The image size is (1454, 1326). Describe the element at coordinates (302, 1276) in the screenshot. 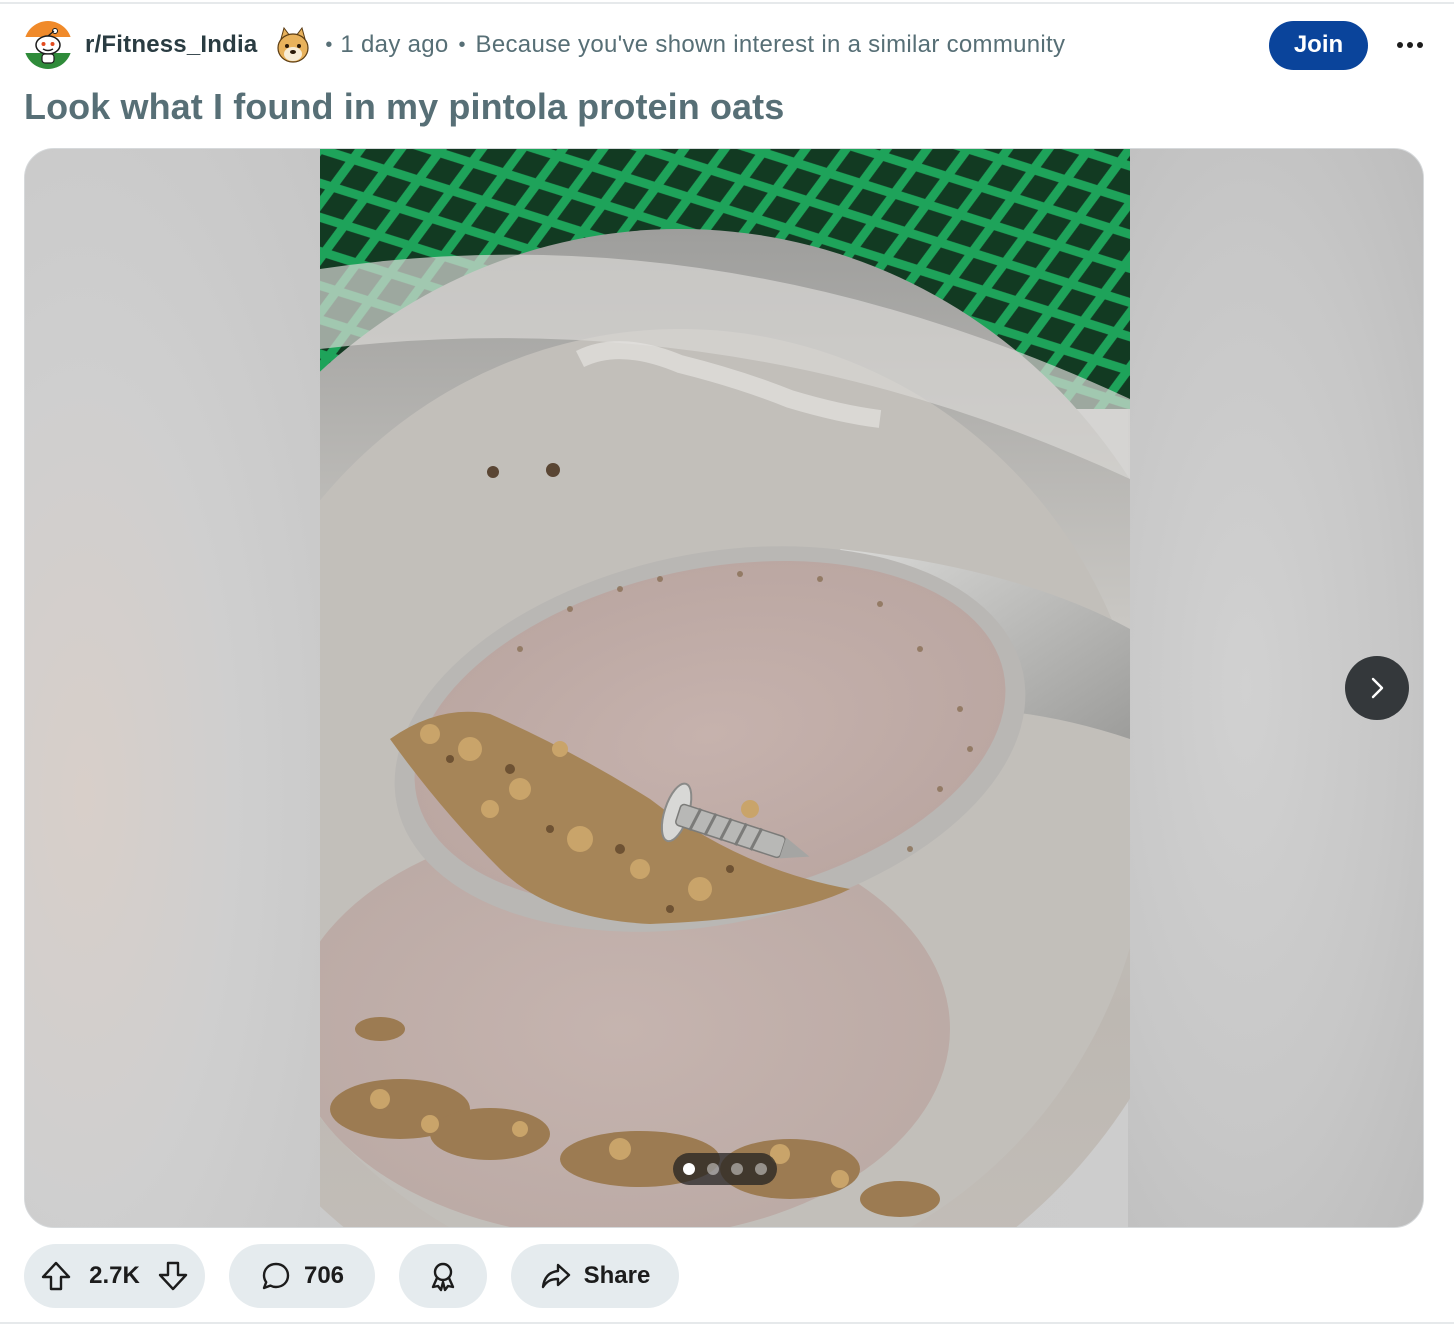

I see `comments-button: 706` at that location.